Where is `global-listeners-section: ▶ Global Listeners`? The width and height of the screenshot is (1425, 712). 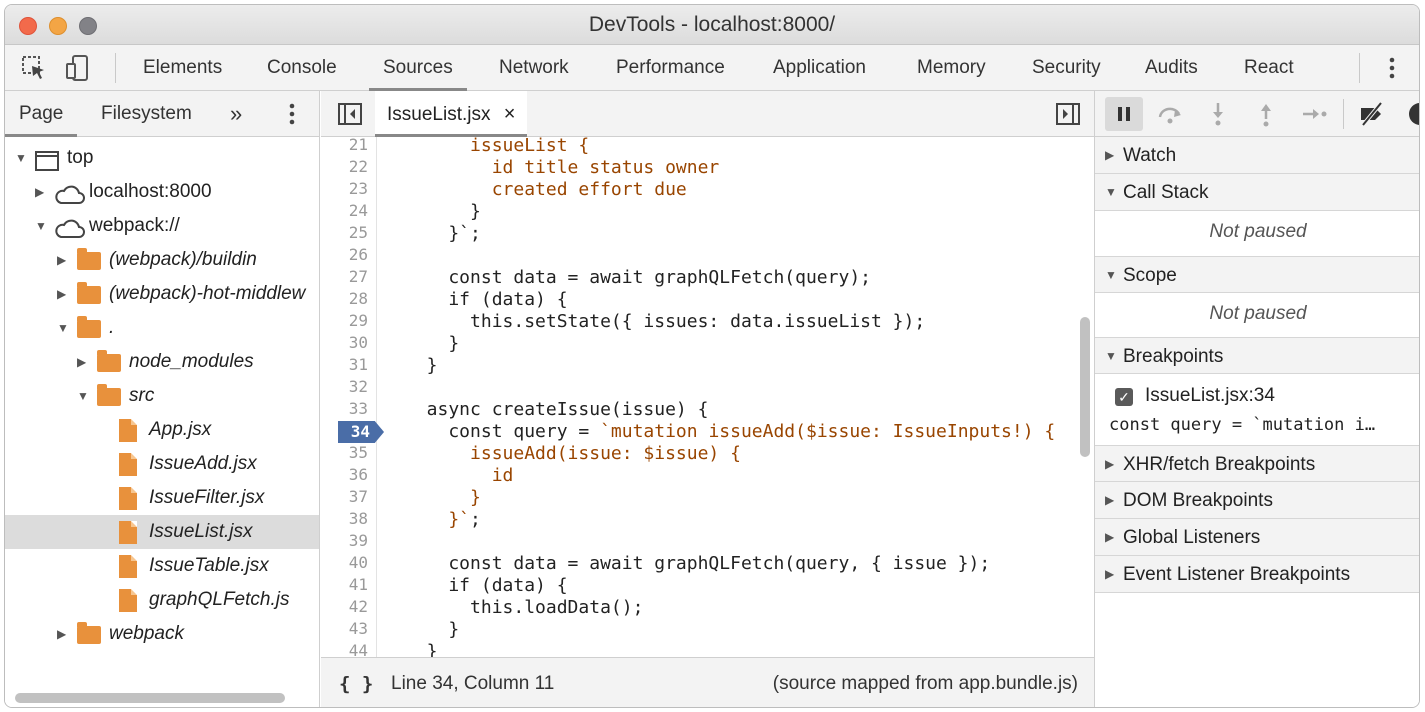 global-listeners-section: ▶ Global Listeners is located at coordinates (1257, 537).